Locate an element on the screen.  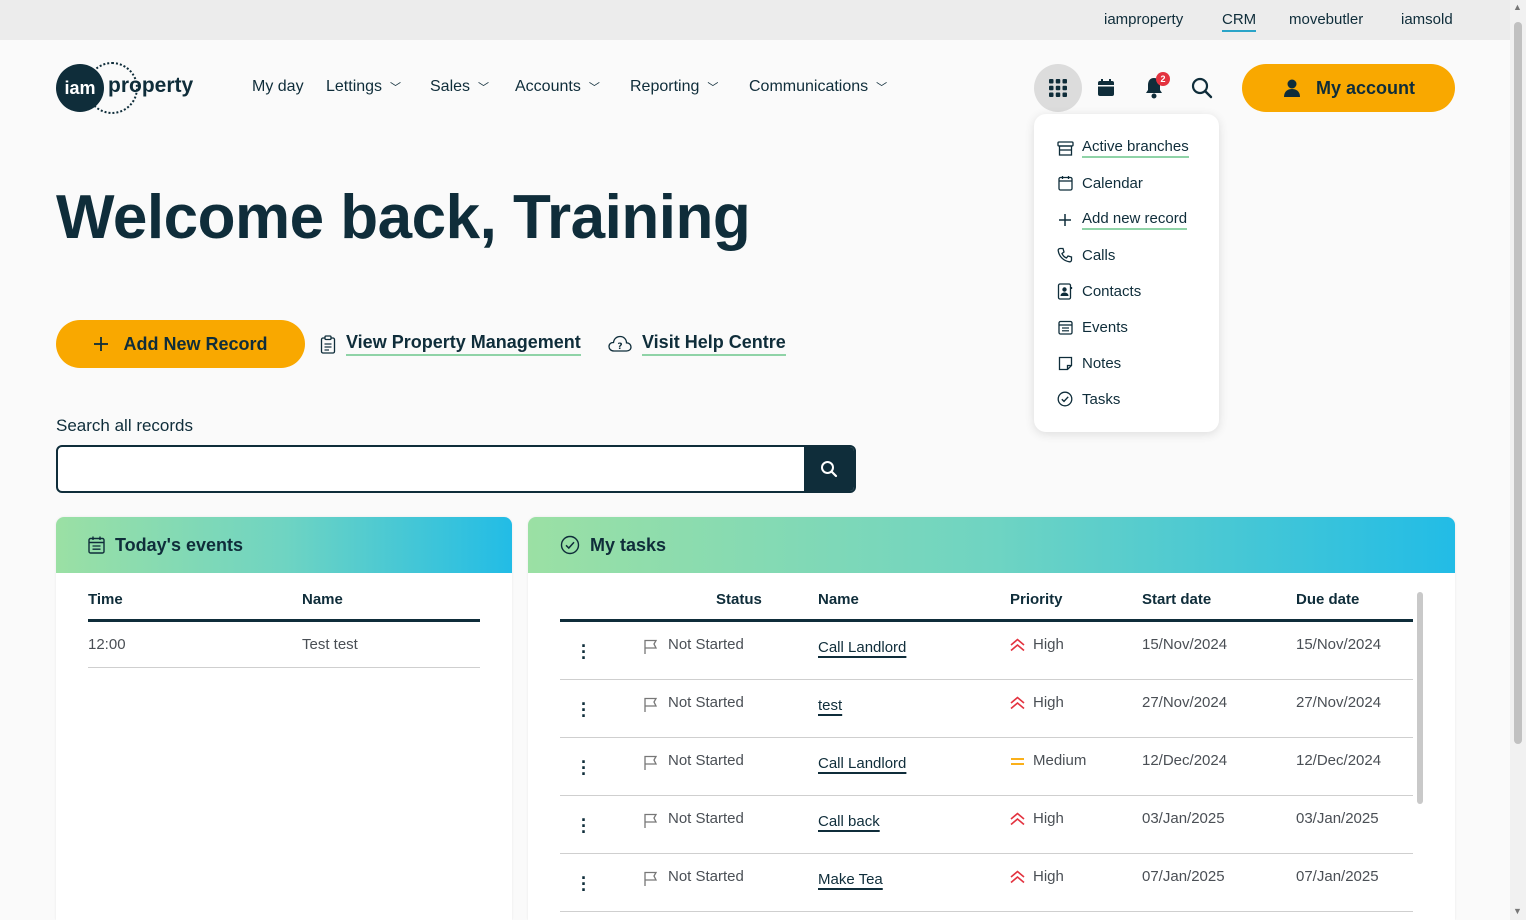
nav-communications-label: Communications is located at coordinates (809, 86).